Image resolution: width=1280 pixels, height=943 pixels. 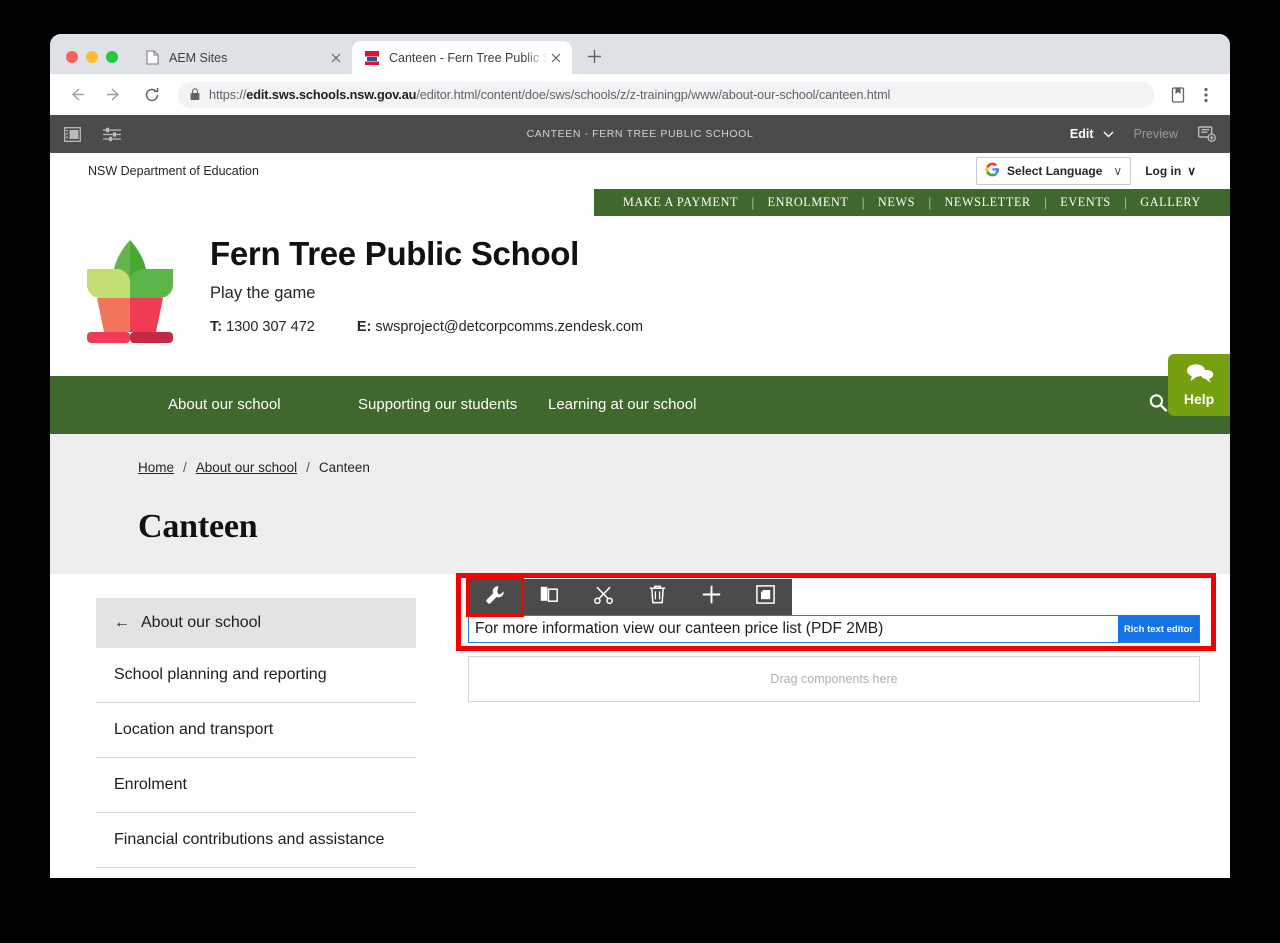 I want to click on tab-strip: AEM Sites Canteen - Fern Tree Public Sch, so click(x=640, y=54).